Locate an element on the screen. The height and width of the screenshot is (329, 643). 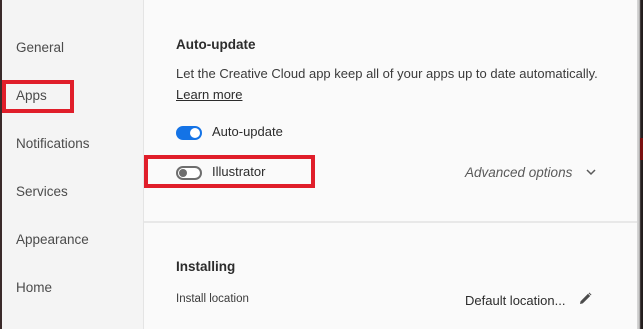
auto-update-heading: Auto-update is located at coordinates (216, 44).